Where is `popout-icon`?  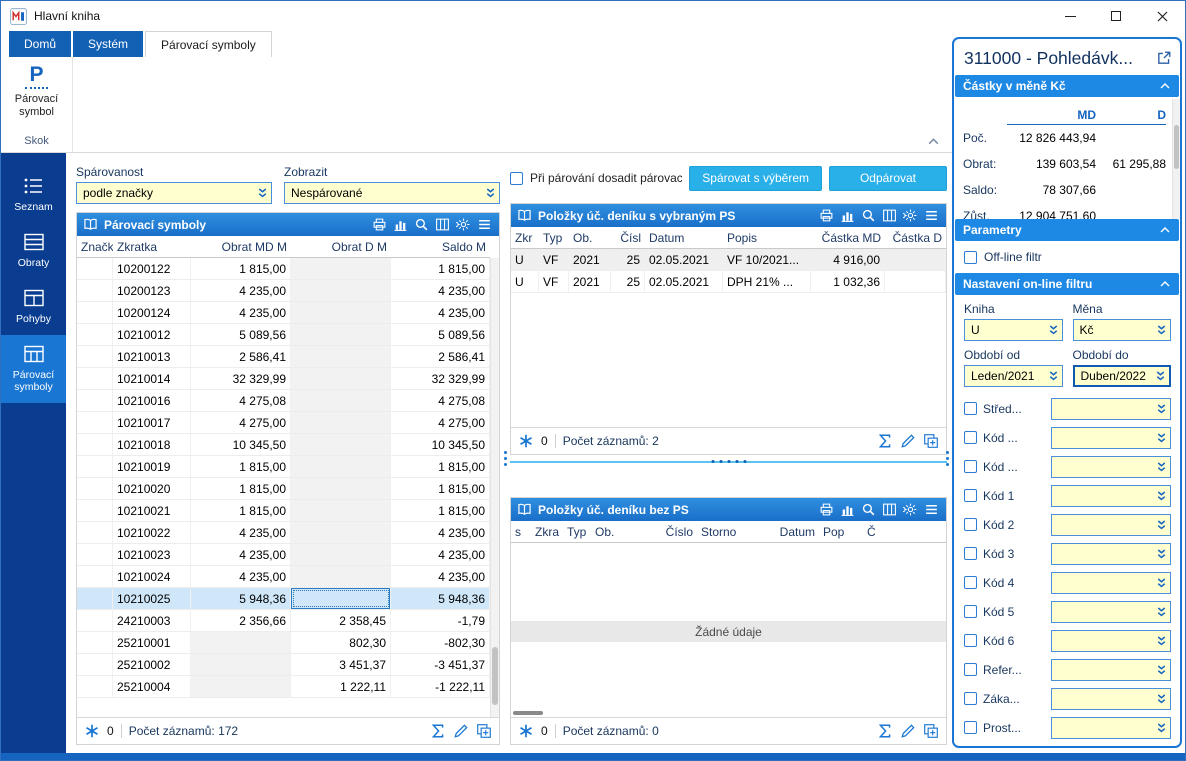
popout-icon is located at coordinates (1164, 58).